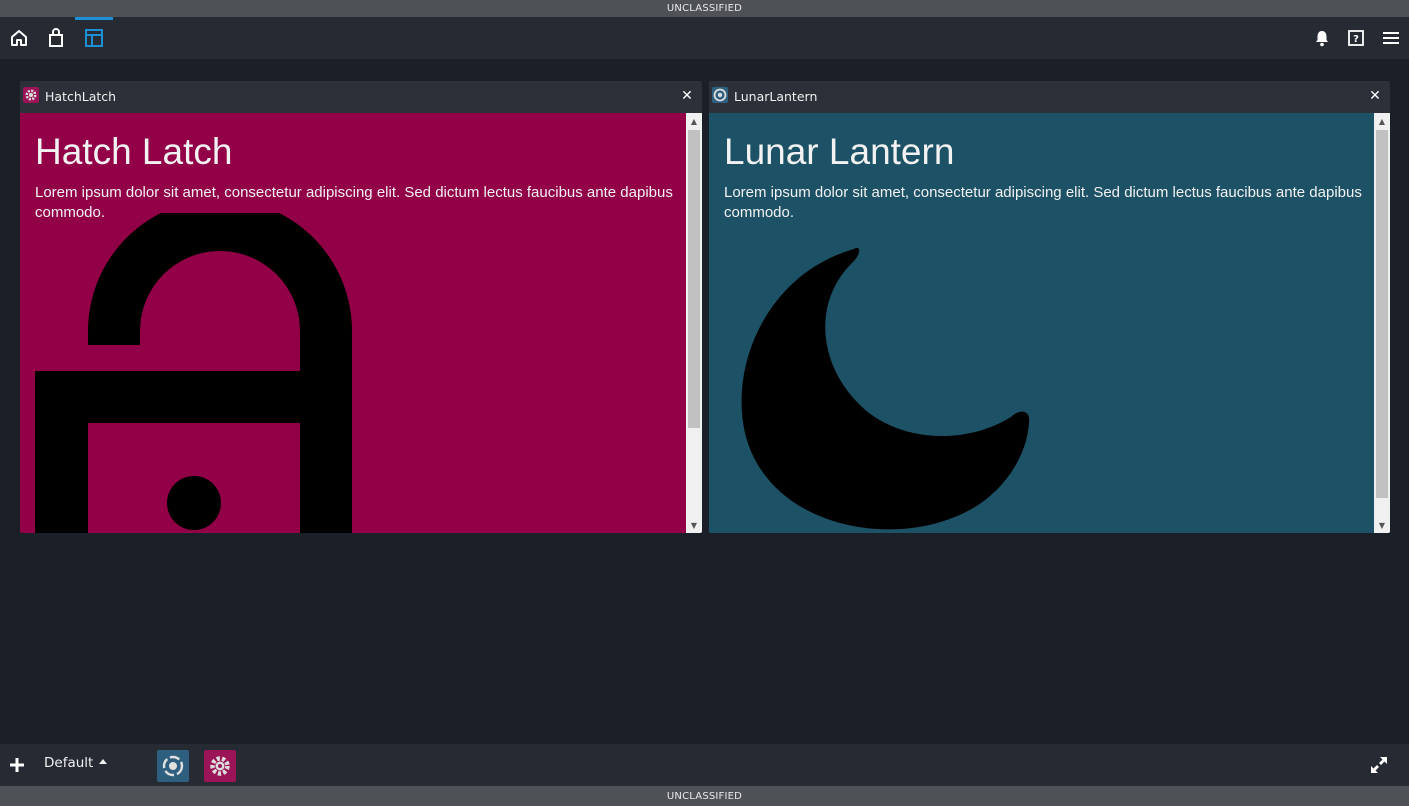  What do you see at coordinates (704, 796) in the screenshot?
I see `classification-banner-bottom: UNCLASSIFIED` at bounding box center [704, 796].